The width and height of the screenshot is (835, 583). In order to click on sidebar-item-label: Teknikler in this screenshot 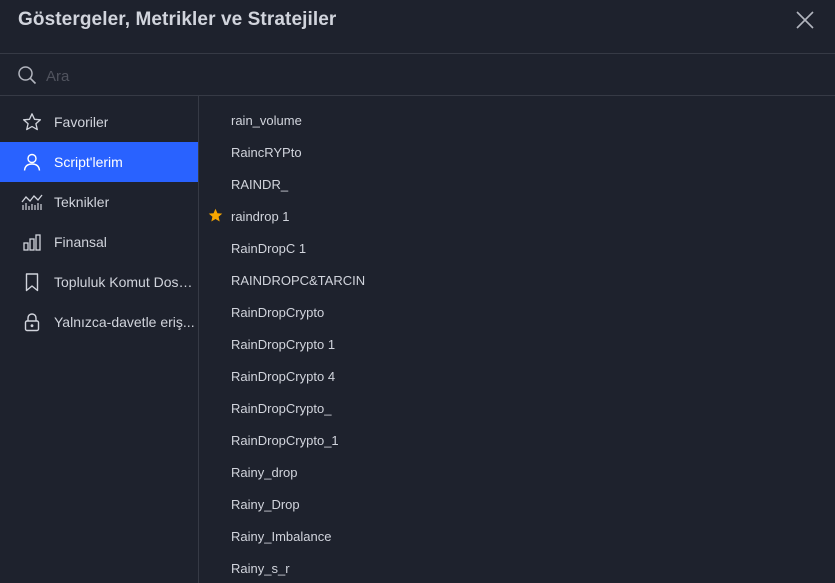, I will do `click(82, 202)`.